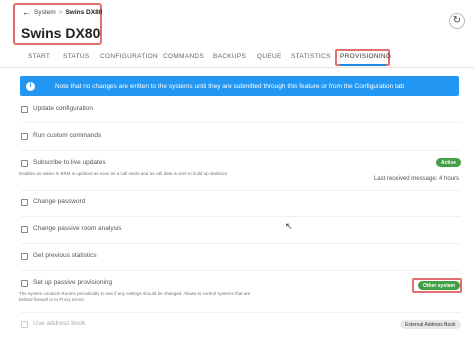 The width and height of the screenshot is (474, 339). Describe the element at coordinates (311, 56) in the screenshot. I see `tab-statistics: STATISTICS` at that location.